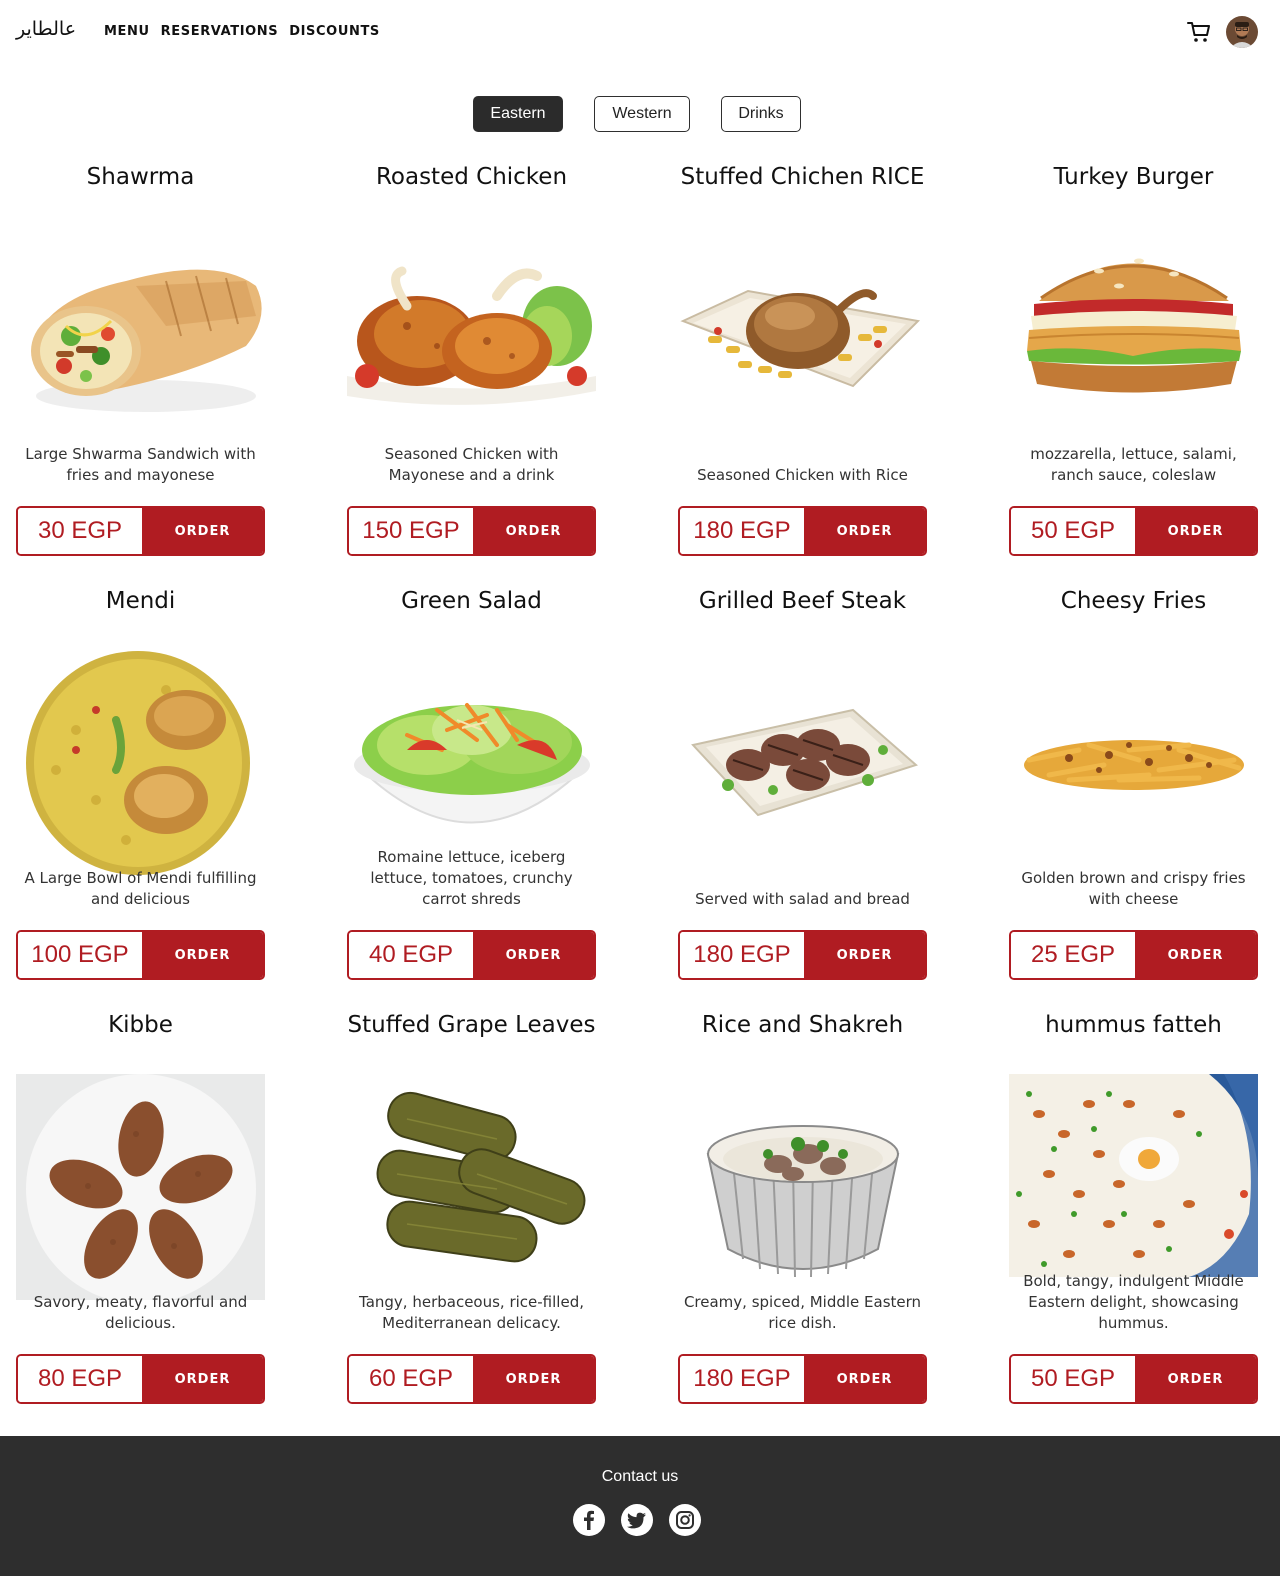  What do you see at coordinates (1133, 1187) in the screenshot?
I see `item-image-hummus-fatteh` at bounding box center [1133, 1187].